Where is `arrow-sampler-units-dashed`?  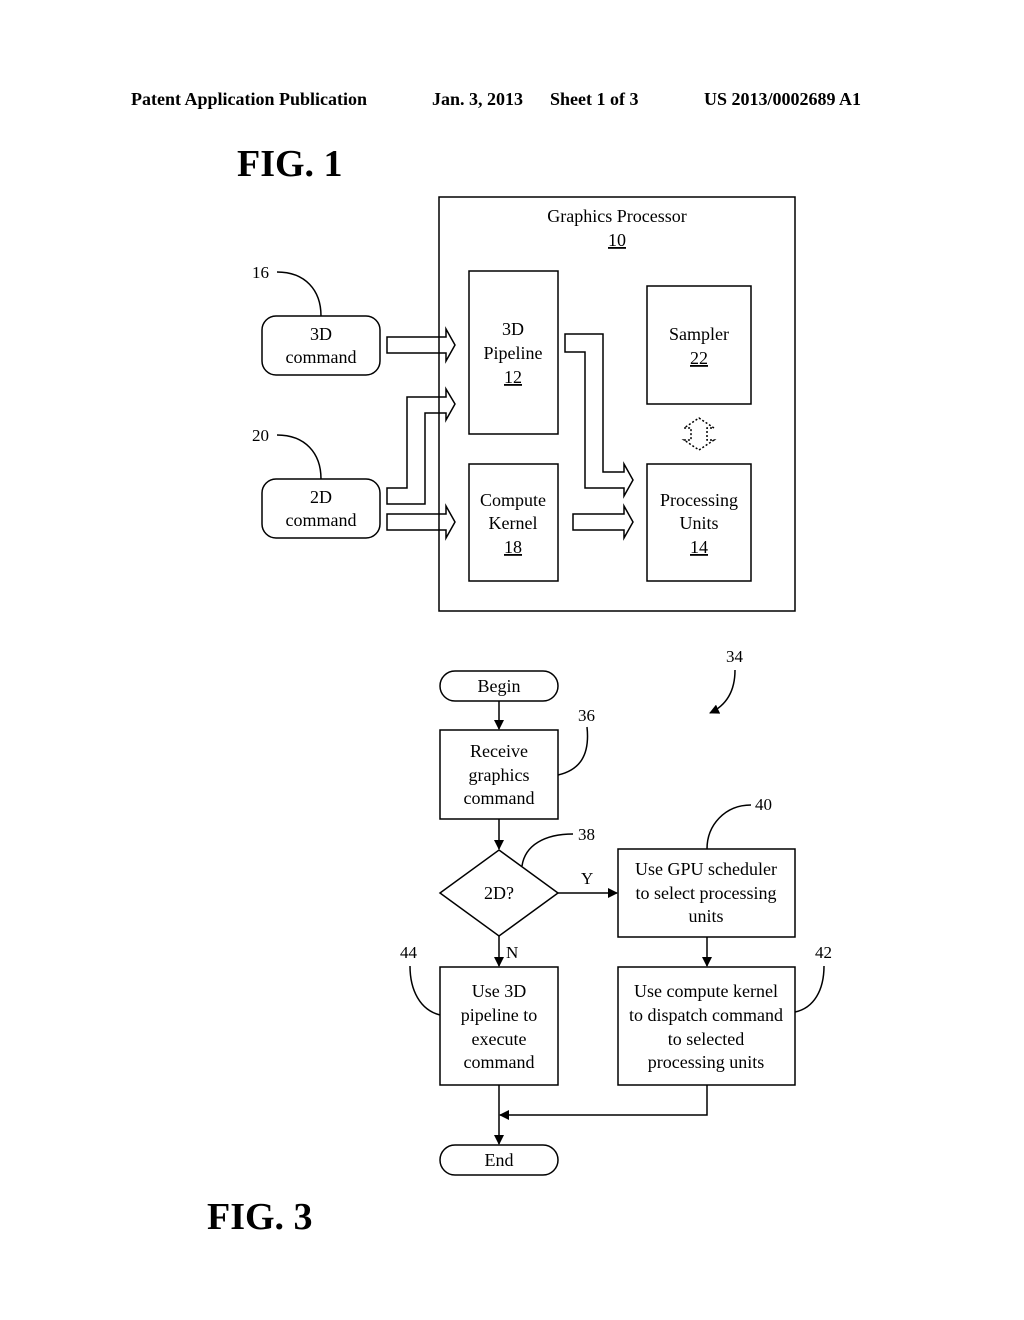
arrow-sampler-units-dashed is located at coordinates (699, 434).